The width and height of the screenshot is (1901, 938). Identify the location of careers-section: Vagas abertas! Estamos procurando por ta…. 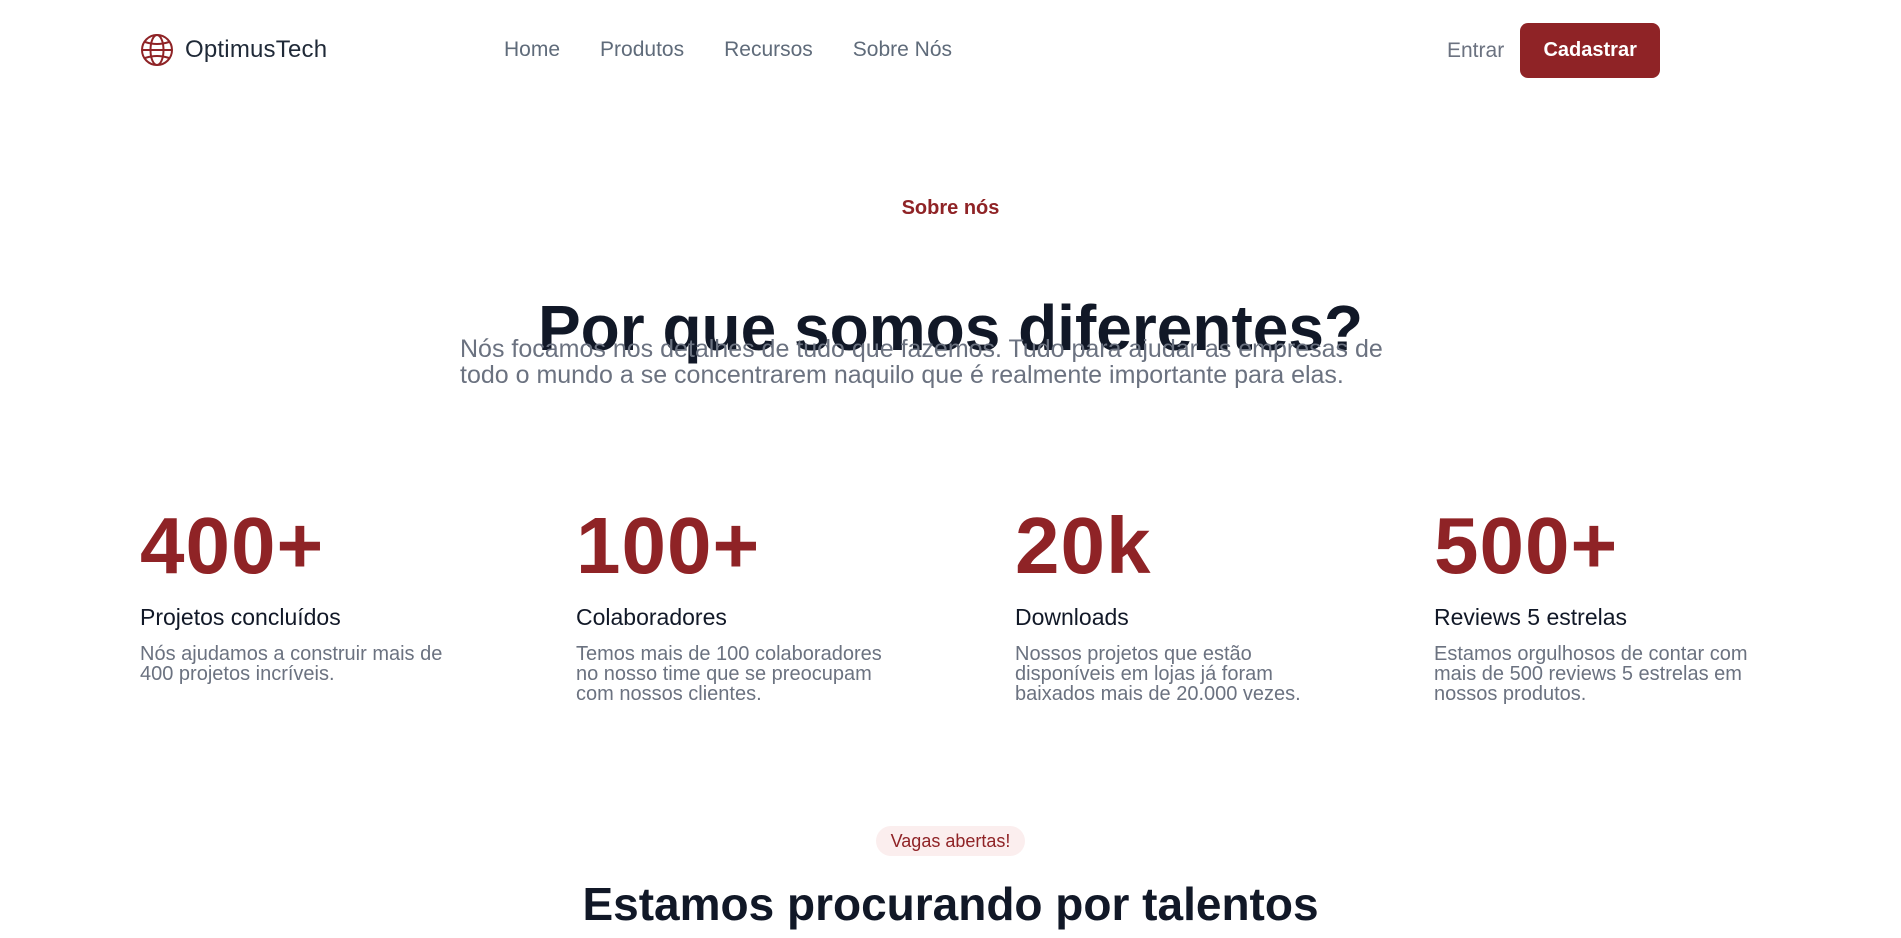
(950, 878).